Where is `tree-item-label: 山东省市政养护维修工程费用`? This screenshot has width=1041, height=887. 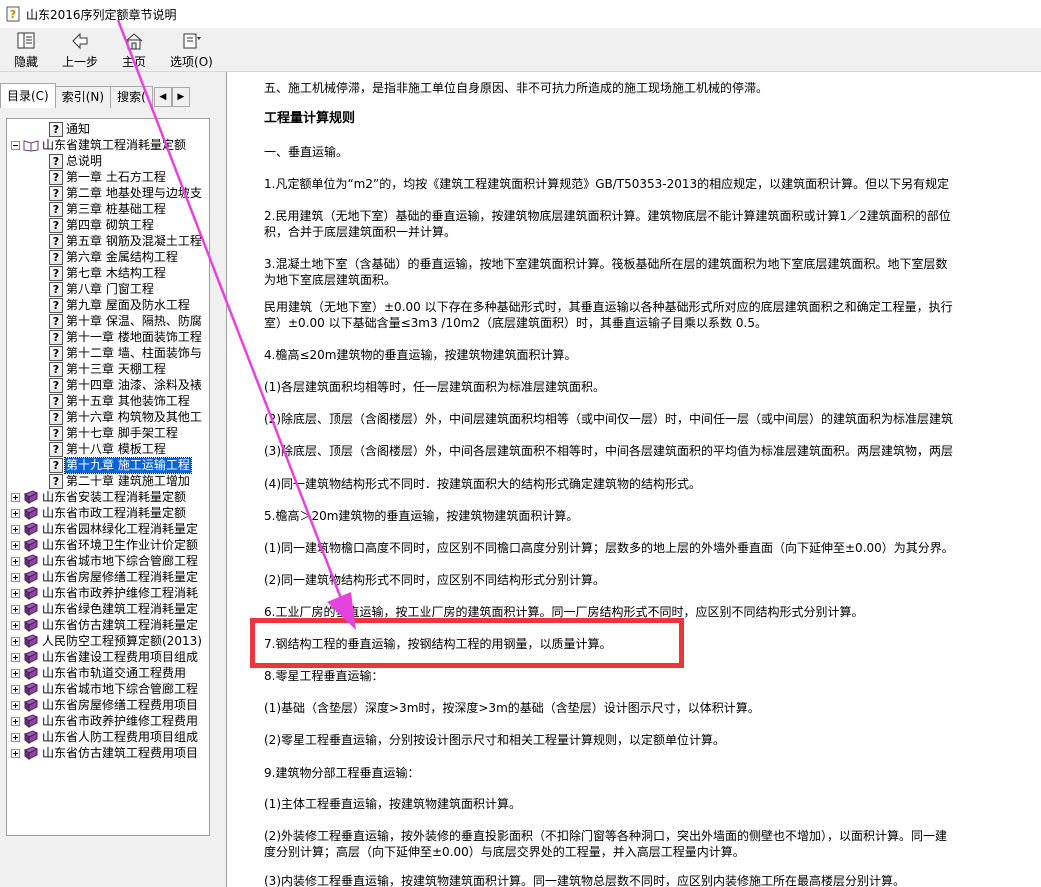
tree-item-label: 山东省市政养护维修工程费用 is located at coordinates (120, 720).